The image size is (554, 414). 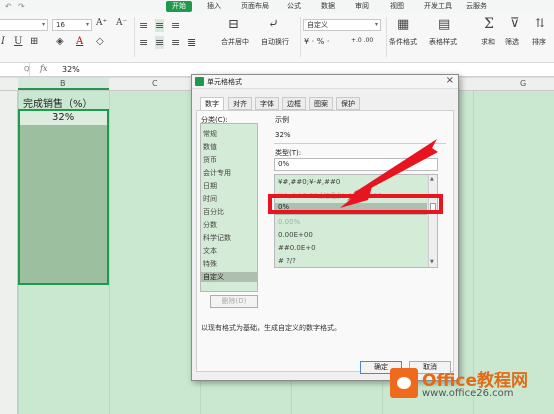 I want to click on font-grow-icon: A⁺, so click(x=101, y=23).